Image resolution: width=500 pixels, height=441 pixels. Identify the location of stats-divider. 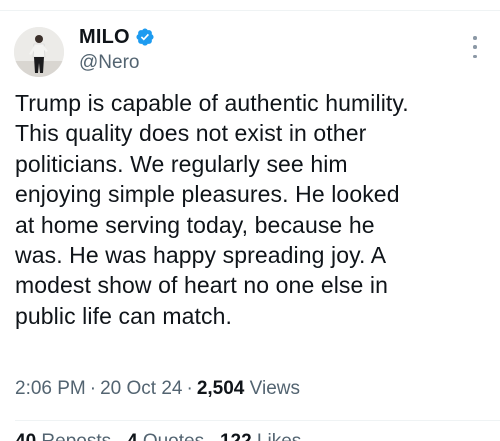
(257, 420).